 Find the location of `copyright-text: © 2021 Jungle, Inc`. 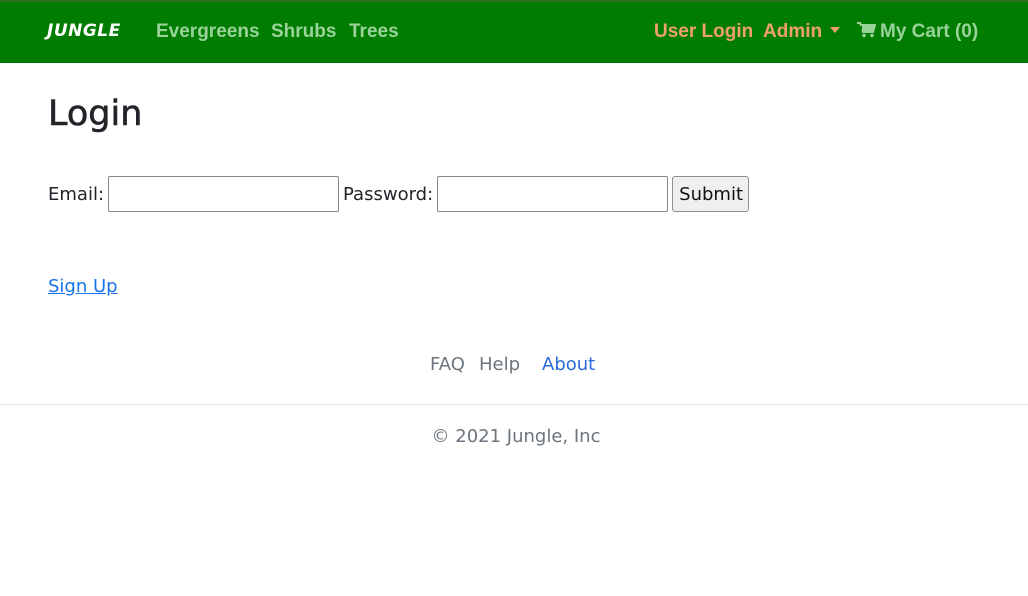

copyright-text: © 2021 Jungle, Inc is located at coordinates (516, 436).